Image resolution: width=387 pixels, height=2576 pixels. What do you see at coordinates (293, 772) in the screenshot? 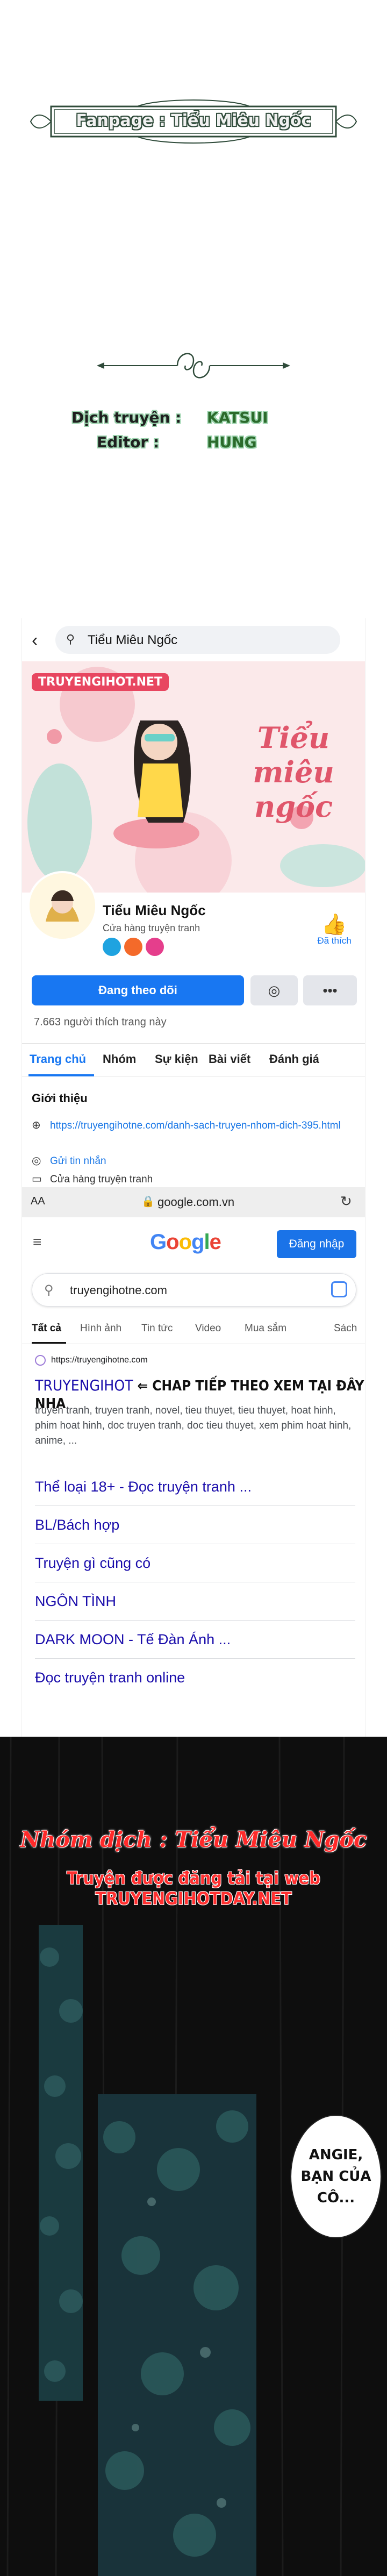
I see `cover-title: Tiểu miêu ngốc` at bounding box center [293, 772].